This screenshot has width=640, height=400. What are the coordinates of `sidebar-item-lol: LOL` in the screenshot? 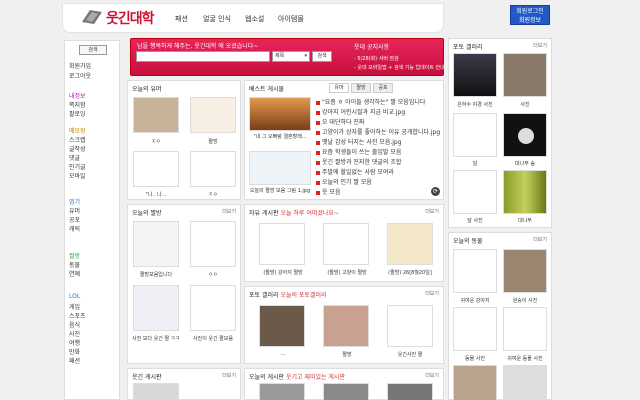 It's located at (74, 296).